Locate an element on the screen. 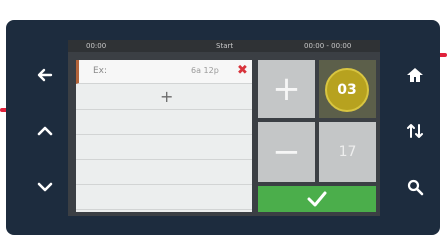 The height and width of the screenshot is (250, 447). status-right-text: 00:00 - 00:00 is located at coordinates (328, 46).